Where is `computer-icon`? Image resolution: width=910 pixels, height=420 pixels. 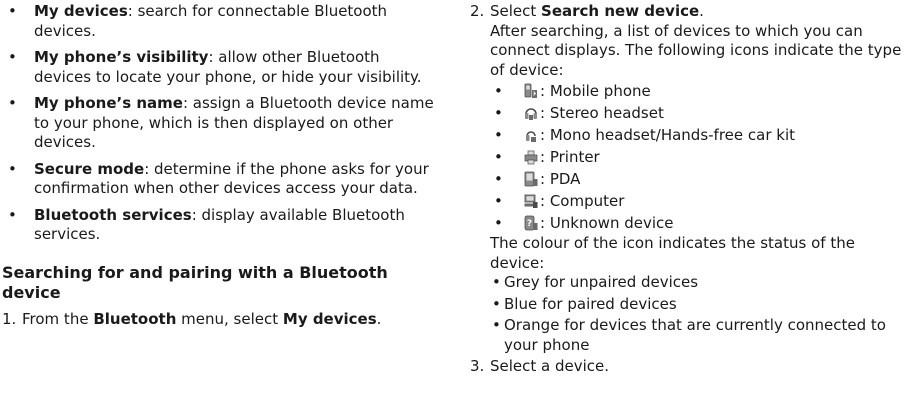 computer-icon is located at coordinates (531, 201).